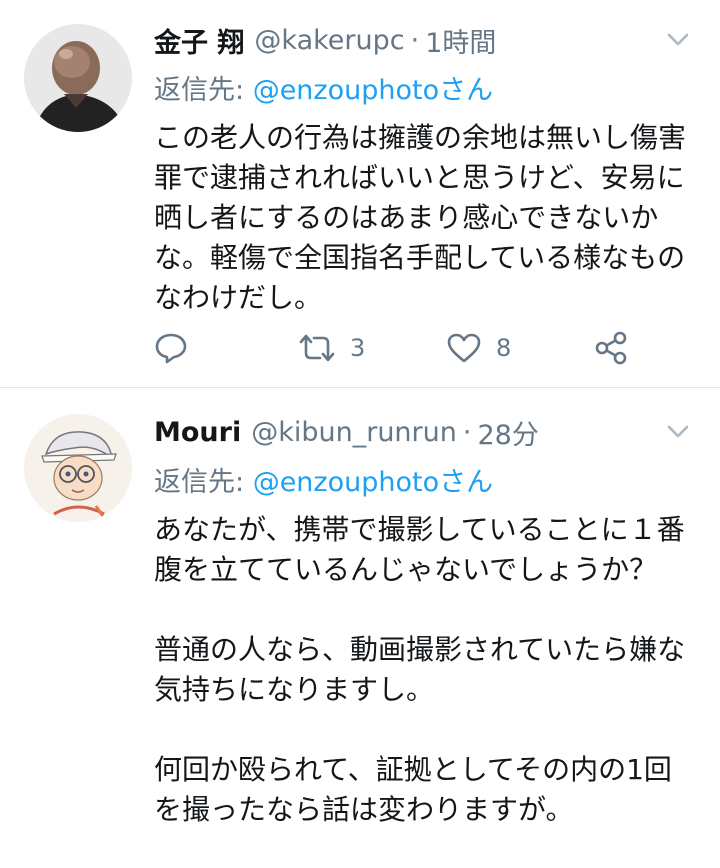 The width and height of the screenshot is (720, 868). What do you see at coordinates (464, 348) in the screenshot?
I see `heart-icon` at bounding box center [464, 348].